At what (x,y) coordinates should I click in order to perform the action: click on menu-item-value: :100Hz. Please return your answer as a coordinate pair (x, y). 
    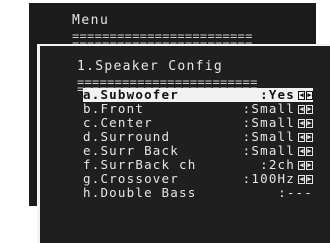
    Looking at the image, I should click on (268, 178).